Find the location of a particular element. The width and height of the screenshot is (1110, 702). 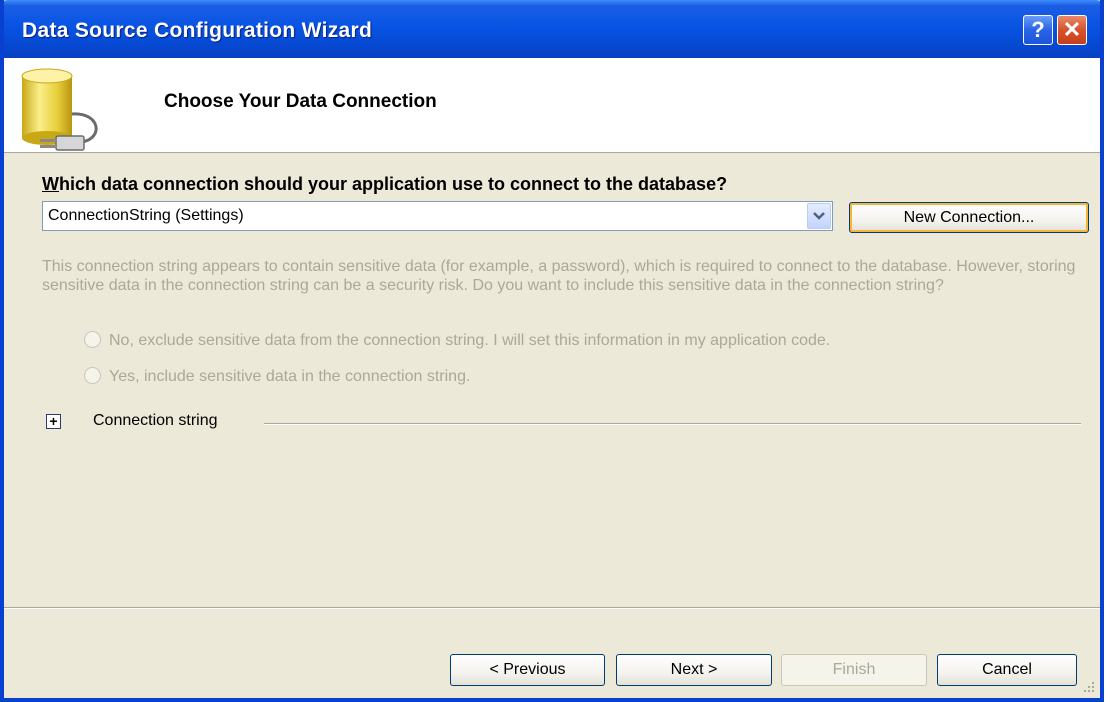

title-bar: Data Source Configuration Wizard ? ✕ is located at coordinates (552, 29).